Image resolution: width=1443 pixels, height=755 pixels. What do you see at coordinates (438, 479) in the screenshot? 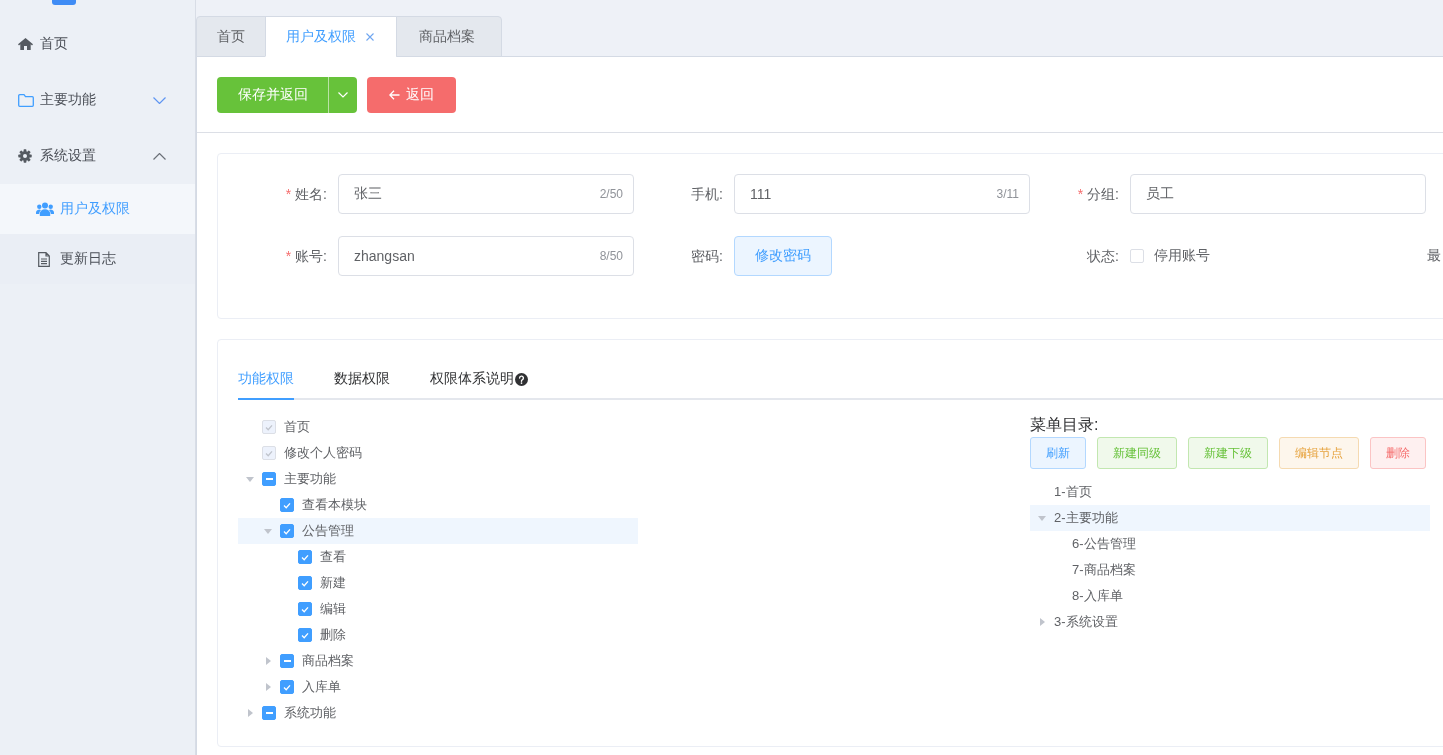
I see `tree-node: 主要功能` at bounding box center [438, 479].